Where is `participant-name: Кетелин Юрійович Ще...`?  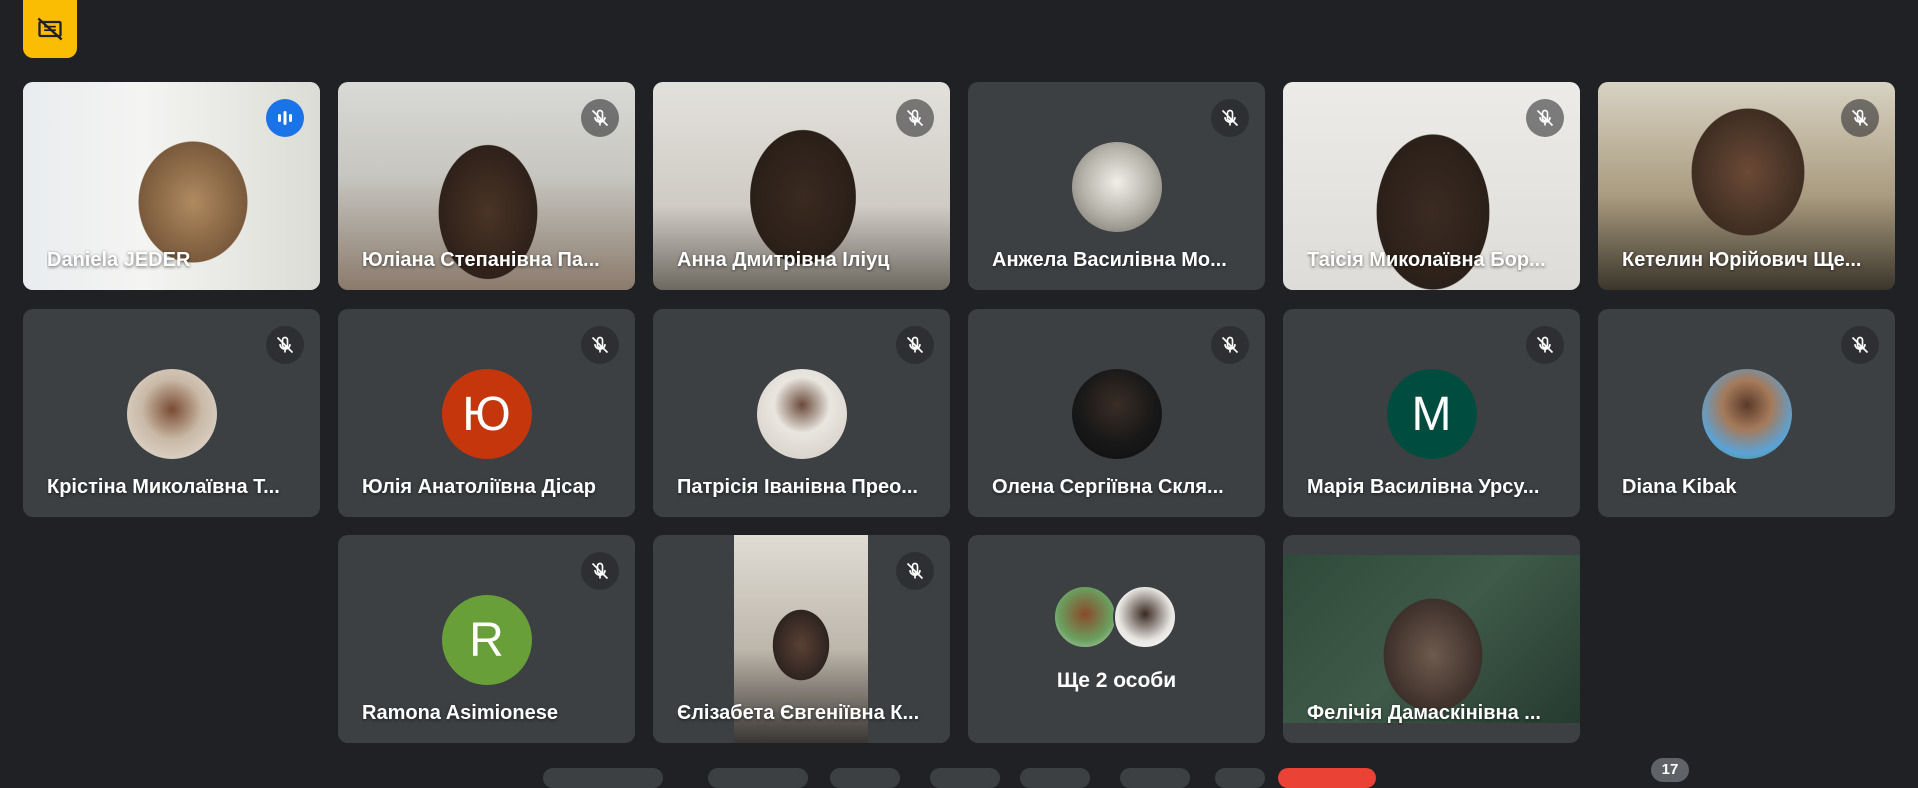
participant-name: Кетелин Юрійович Ще... is located at coordinates (1742, 260).